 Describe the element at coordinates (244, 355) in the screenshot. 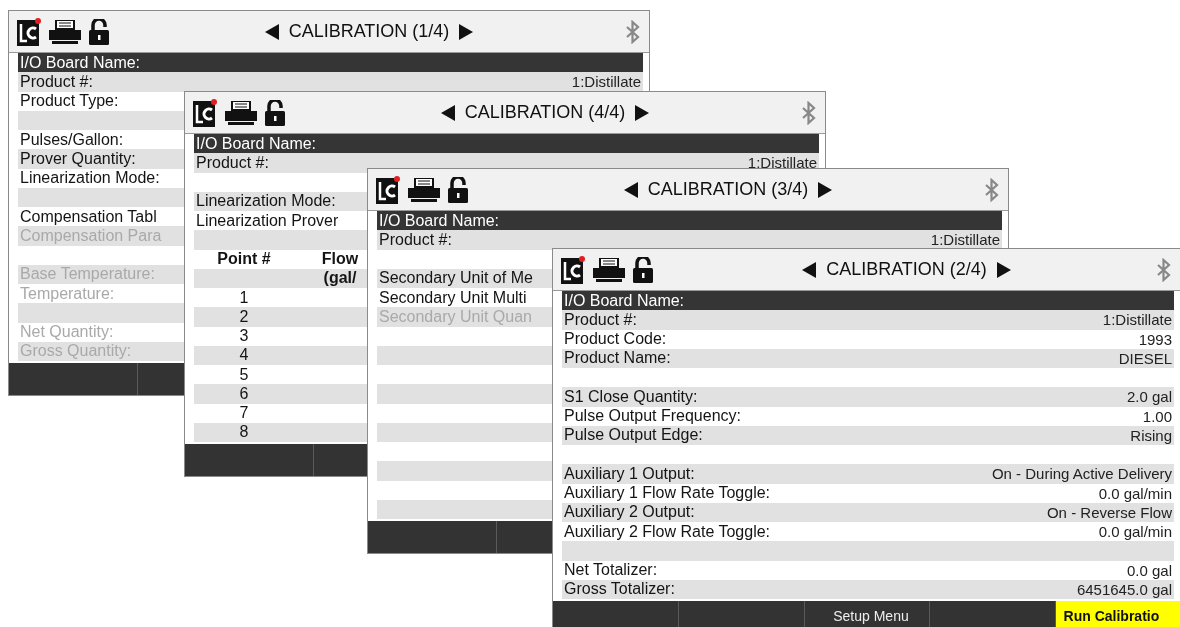

I see `table-cell: 4` at that location.